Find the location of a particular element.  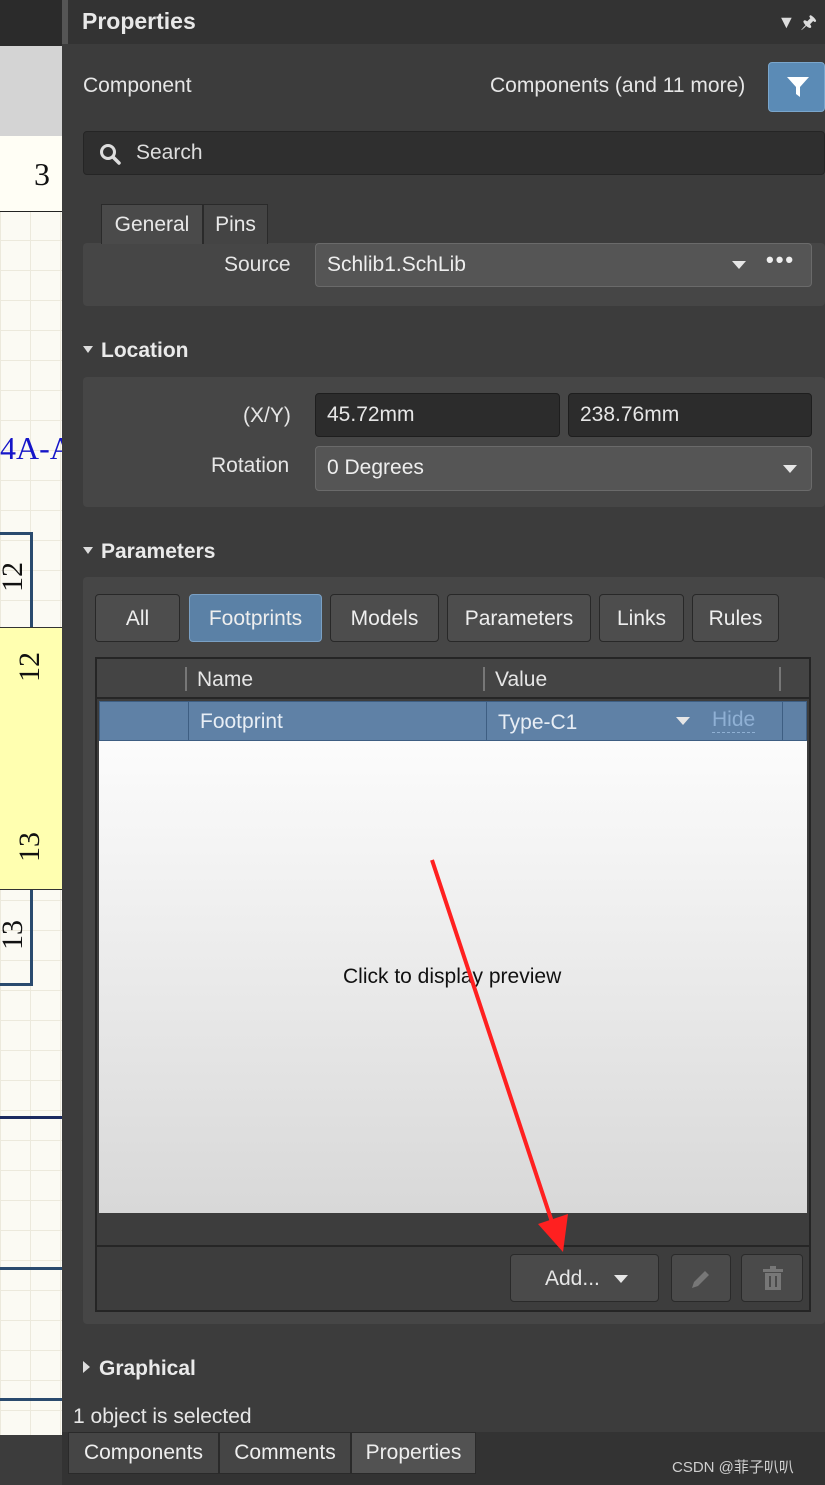

annotation-arrow is located at coordinates (499, 1055).